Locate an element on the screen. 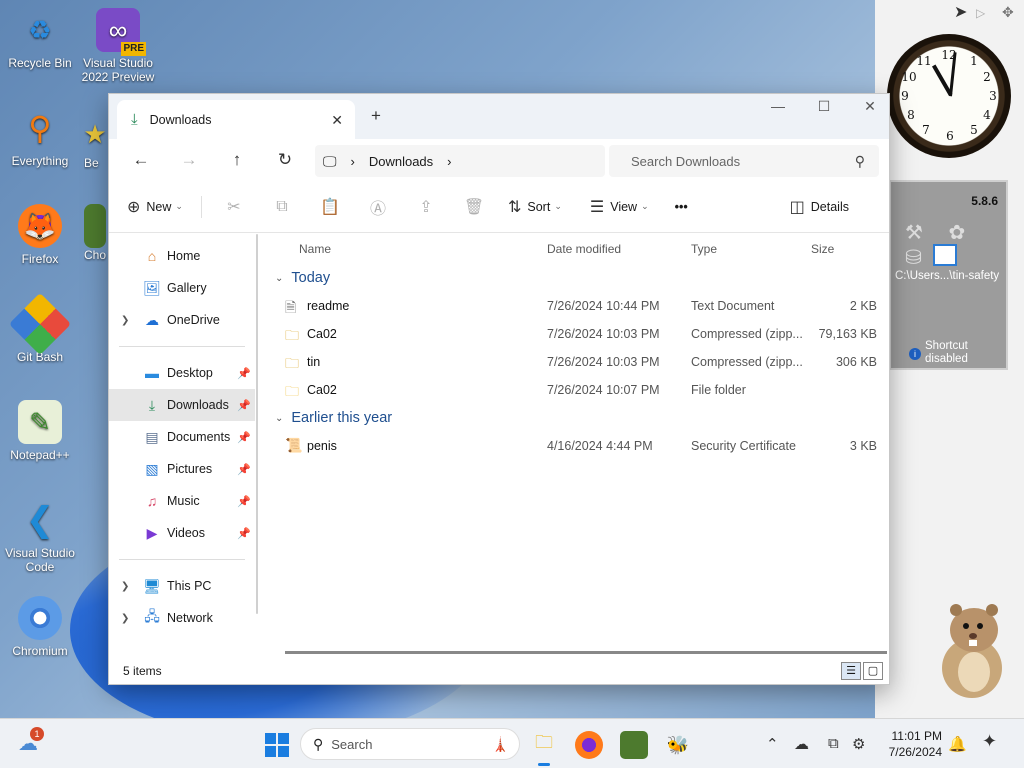 The height and width of the screenshot is (768, 1024). breadcrumb-chevron-icon: › is located at coordinates (449, 161).